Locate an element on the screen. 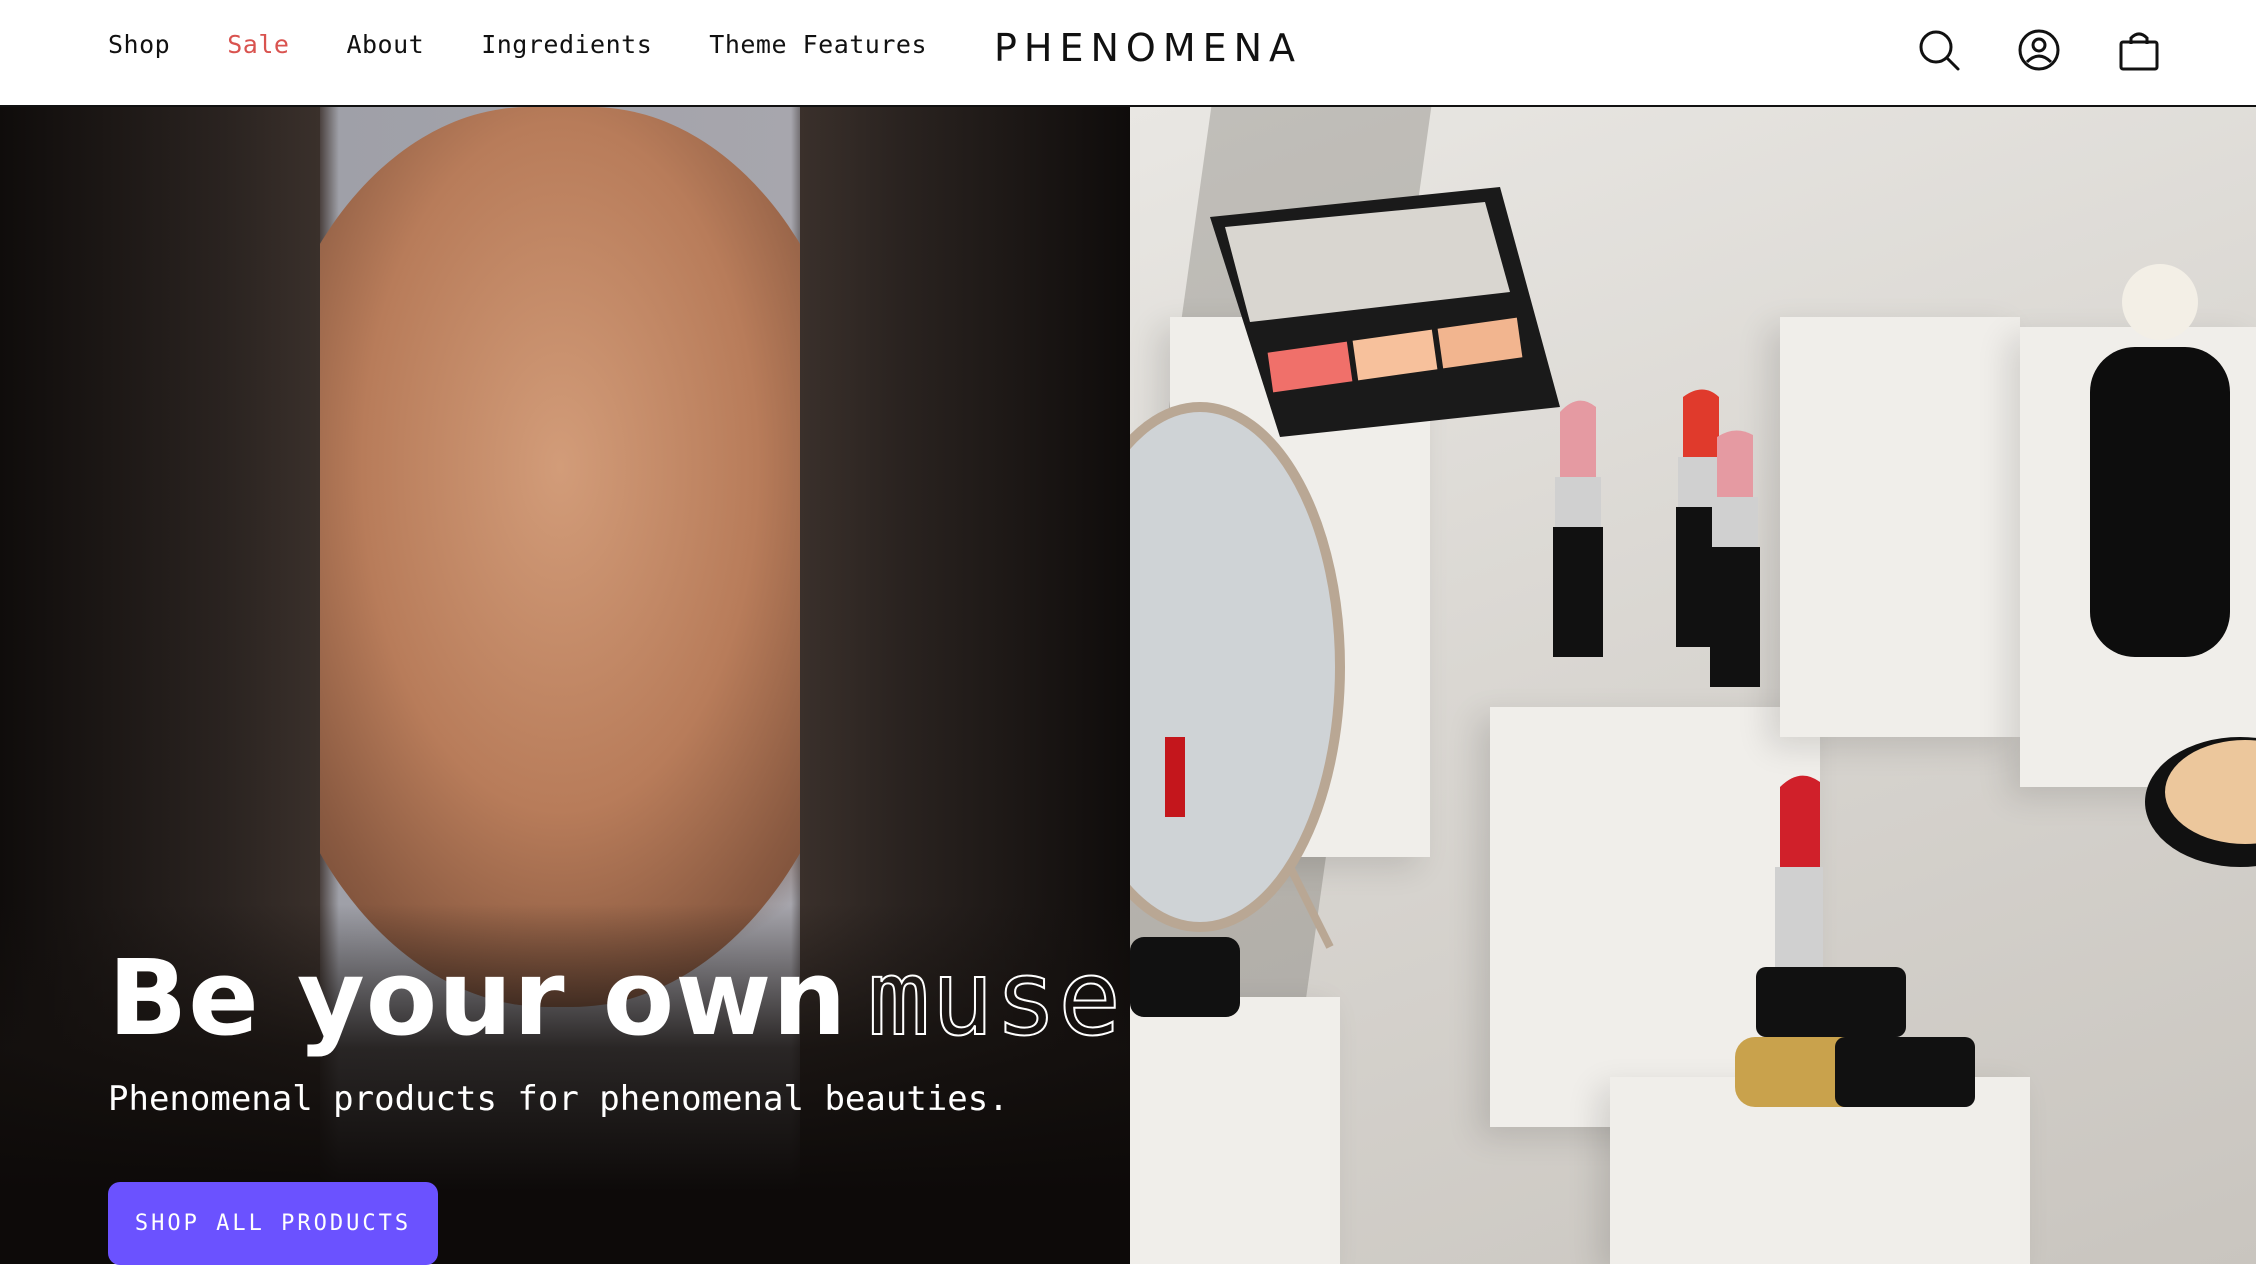  account-icon is located at coordinates (2039, 50).